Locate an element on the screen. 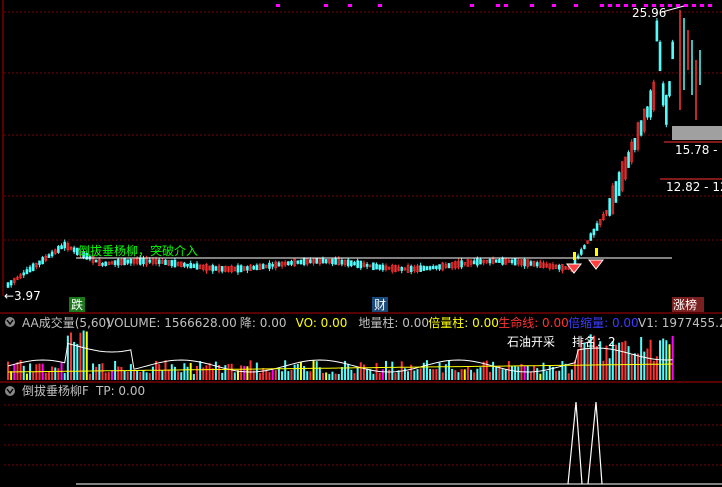 The width and height of the screenshot is (722, 487). level-box is located at coordinates (697, 133).